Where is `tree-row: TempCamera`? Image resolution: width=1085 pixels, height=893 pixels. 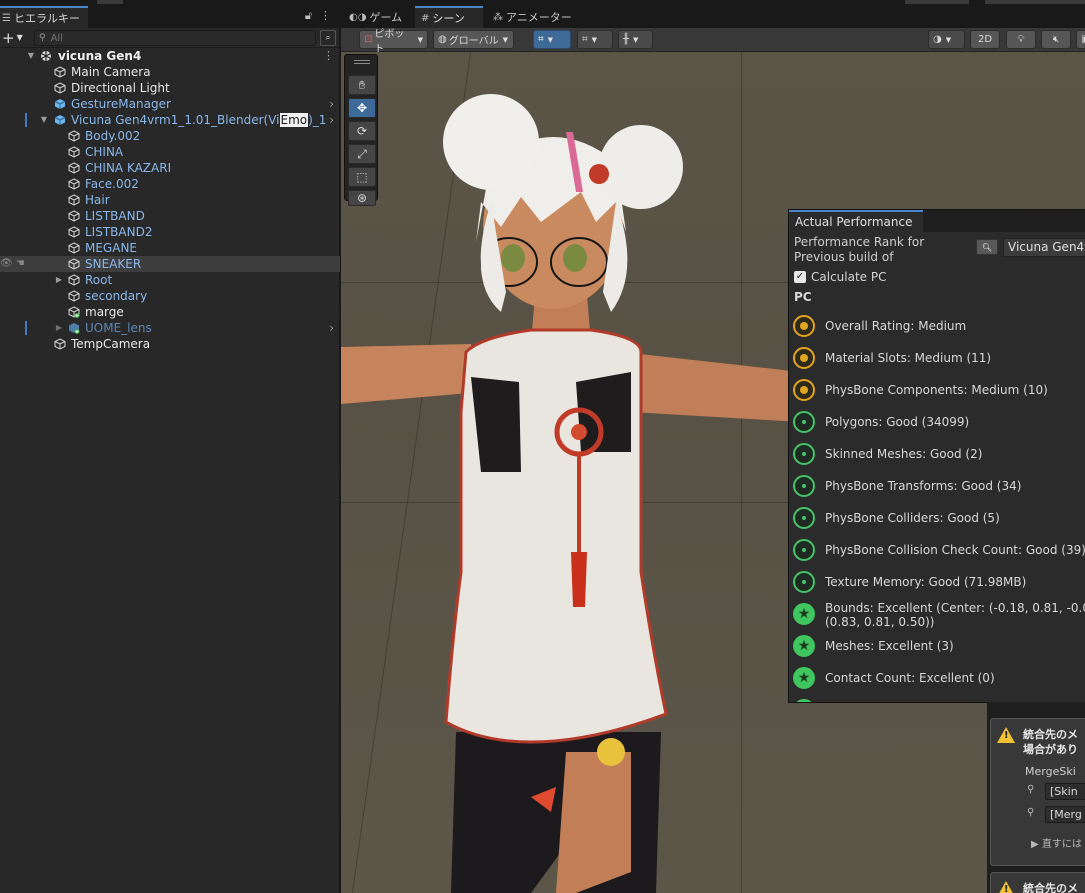 tree-row: TempCamera is located at coordinates (170, 344).